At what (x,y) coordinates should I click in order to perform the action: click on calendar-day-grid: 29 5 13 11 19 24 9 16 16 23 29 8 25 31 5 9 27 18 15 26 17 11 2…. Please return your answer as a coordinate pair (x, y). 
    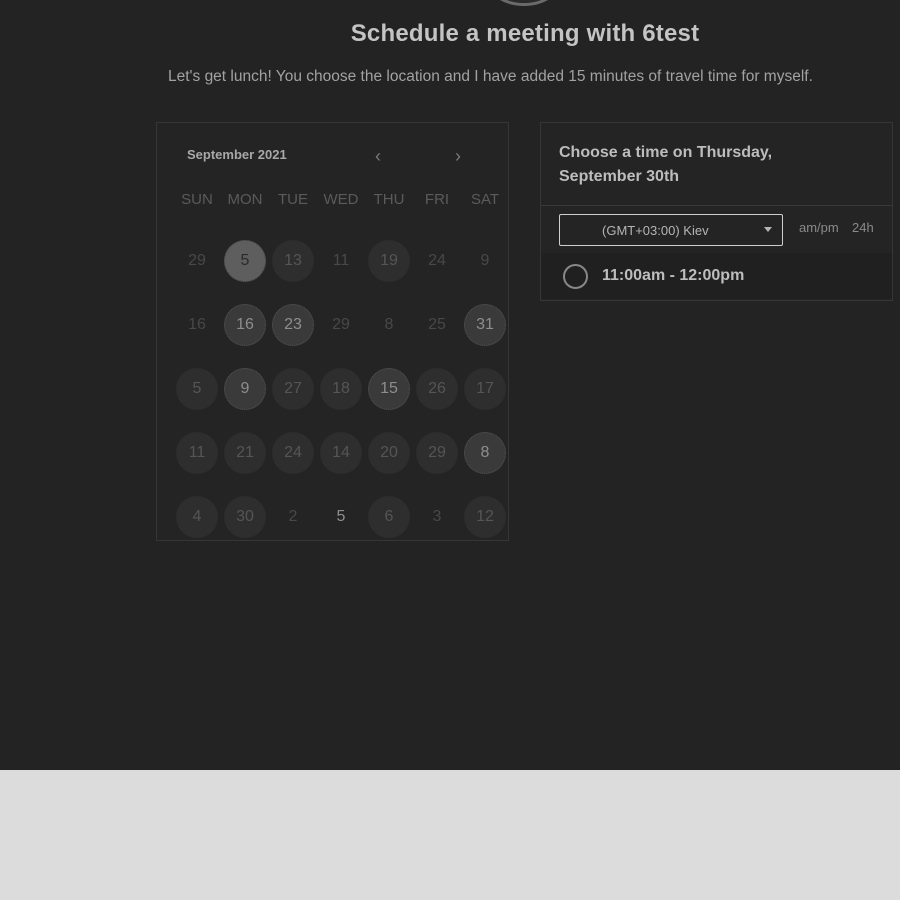
    Looking at the image, I should click on (341, 389).